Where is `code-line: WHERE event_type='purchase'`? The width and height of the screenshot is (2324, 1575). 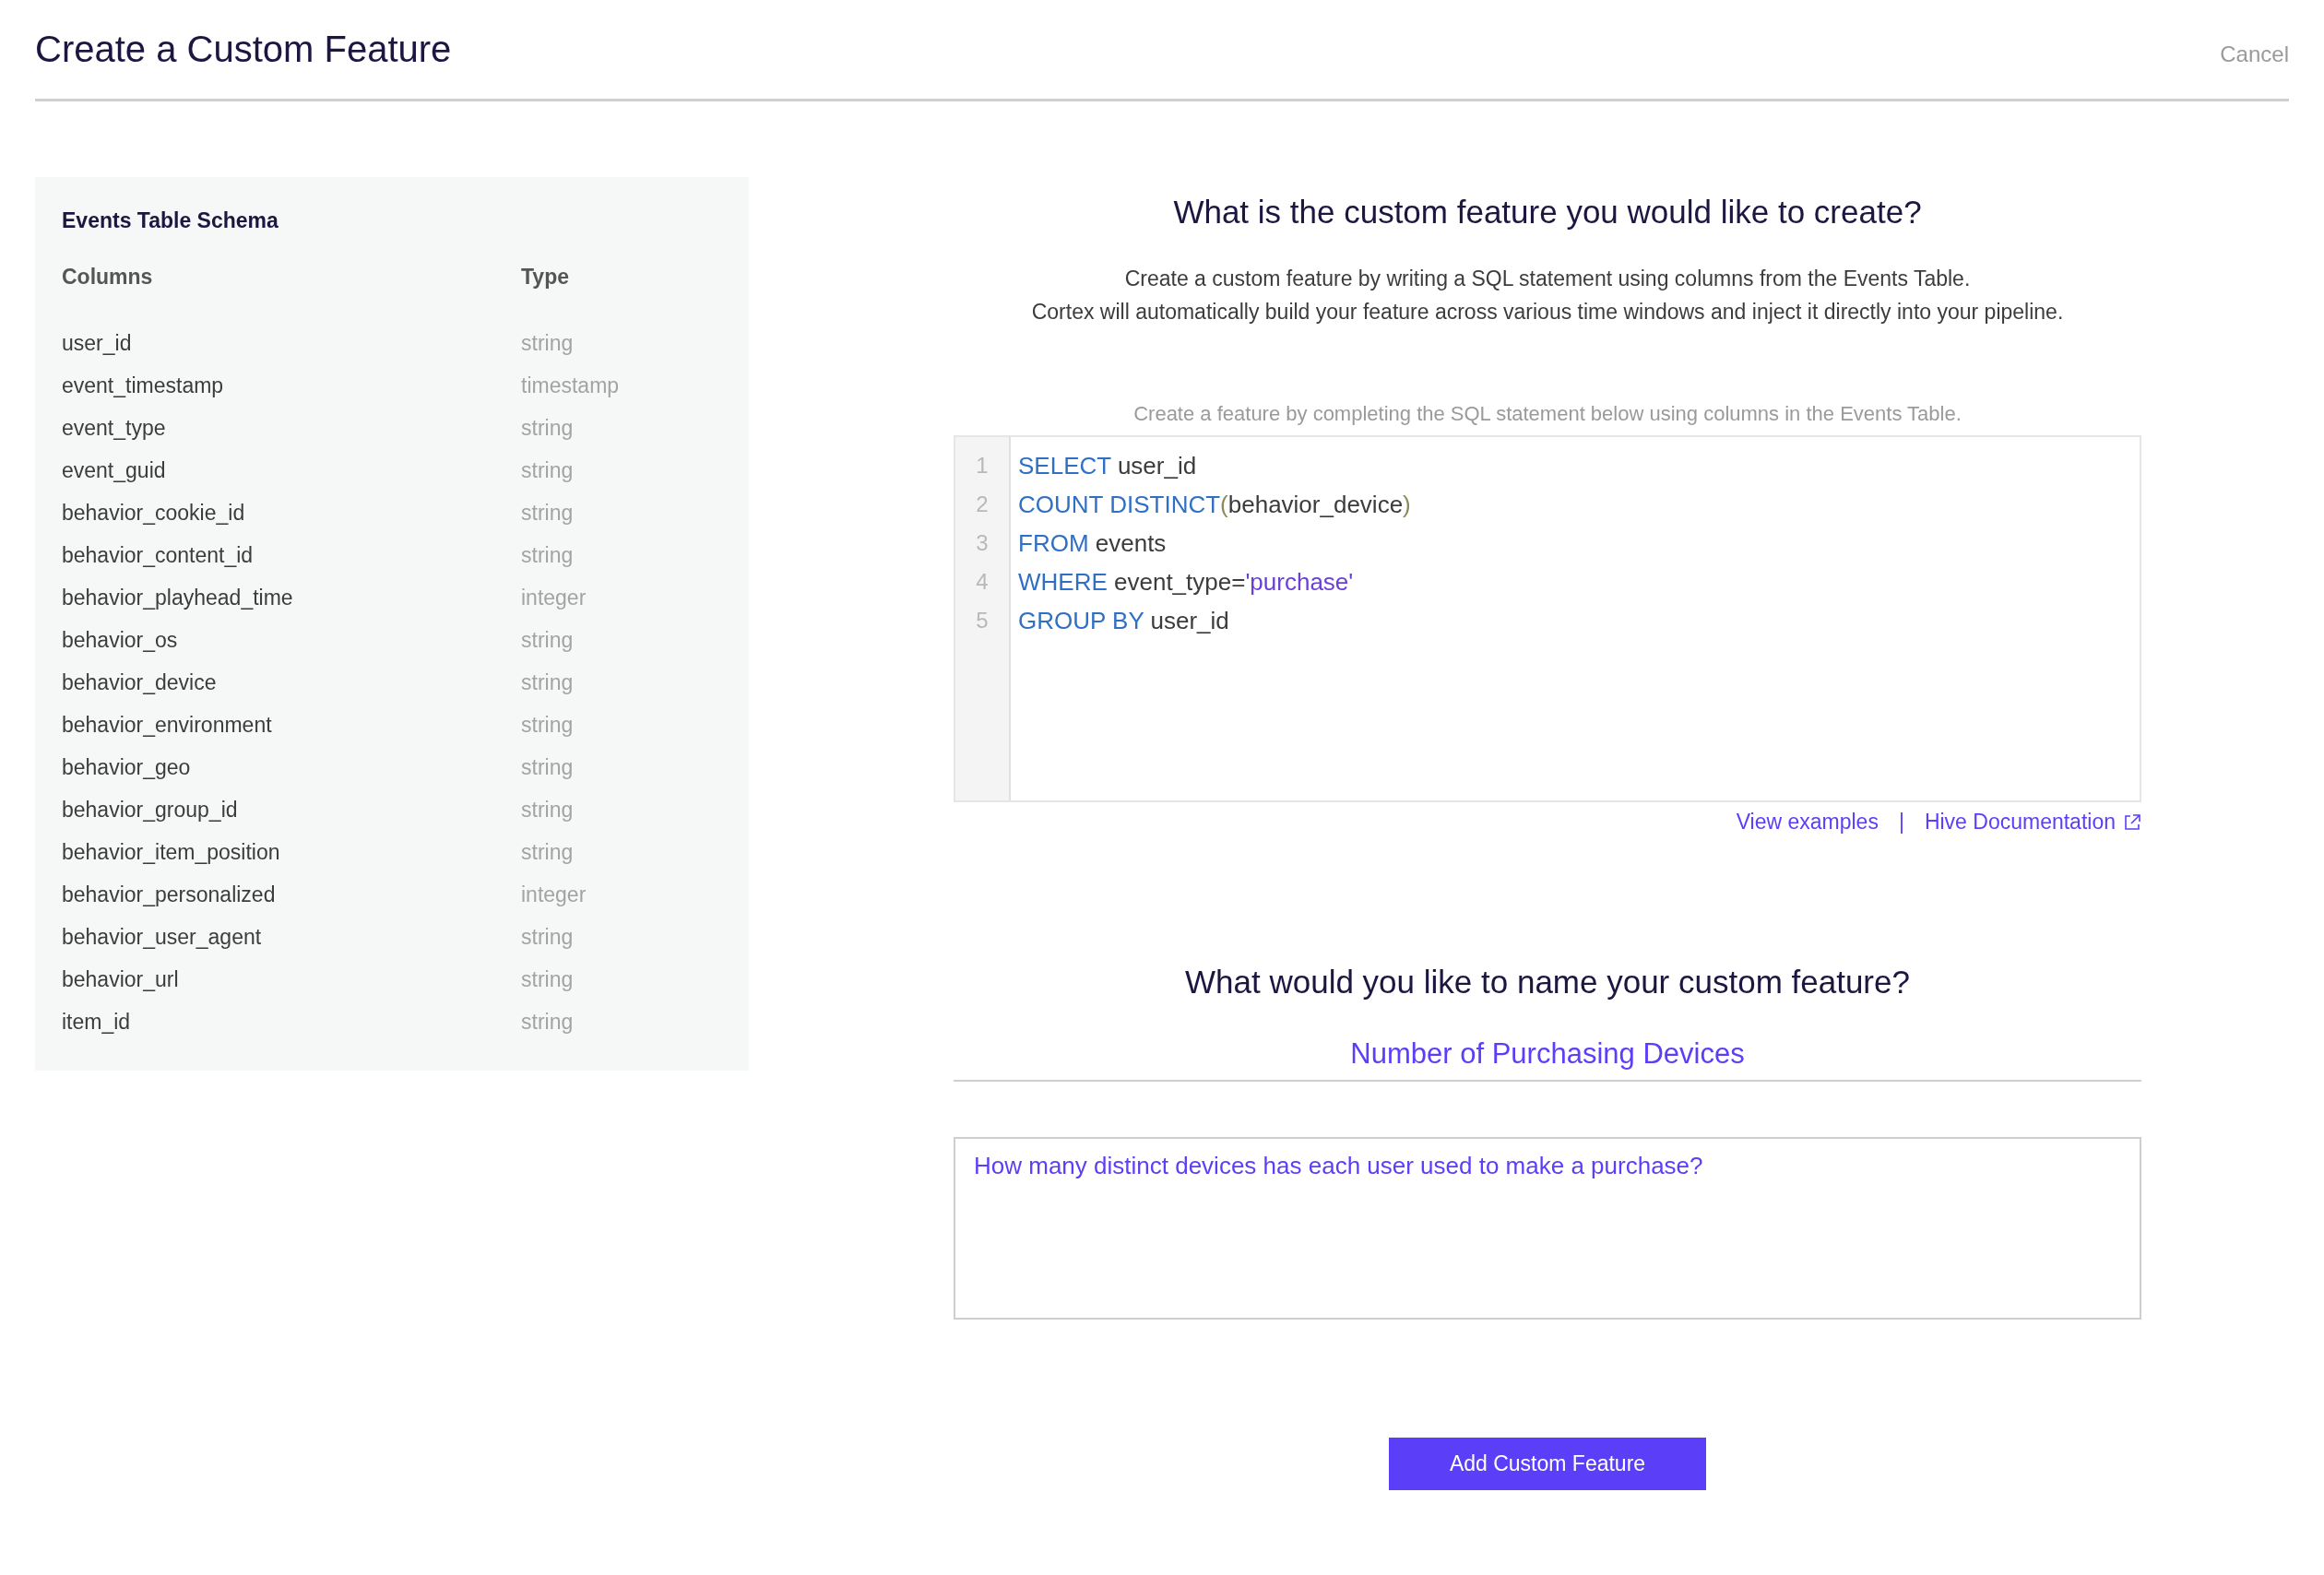
code-line: WHERE event_type='purchase' is located at coordinates (1186, 583).